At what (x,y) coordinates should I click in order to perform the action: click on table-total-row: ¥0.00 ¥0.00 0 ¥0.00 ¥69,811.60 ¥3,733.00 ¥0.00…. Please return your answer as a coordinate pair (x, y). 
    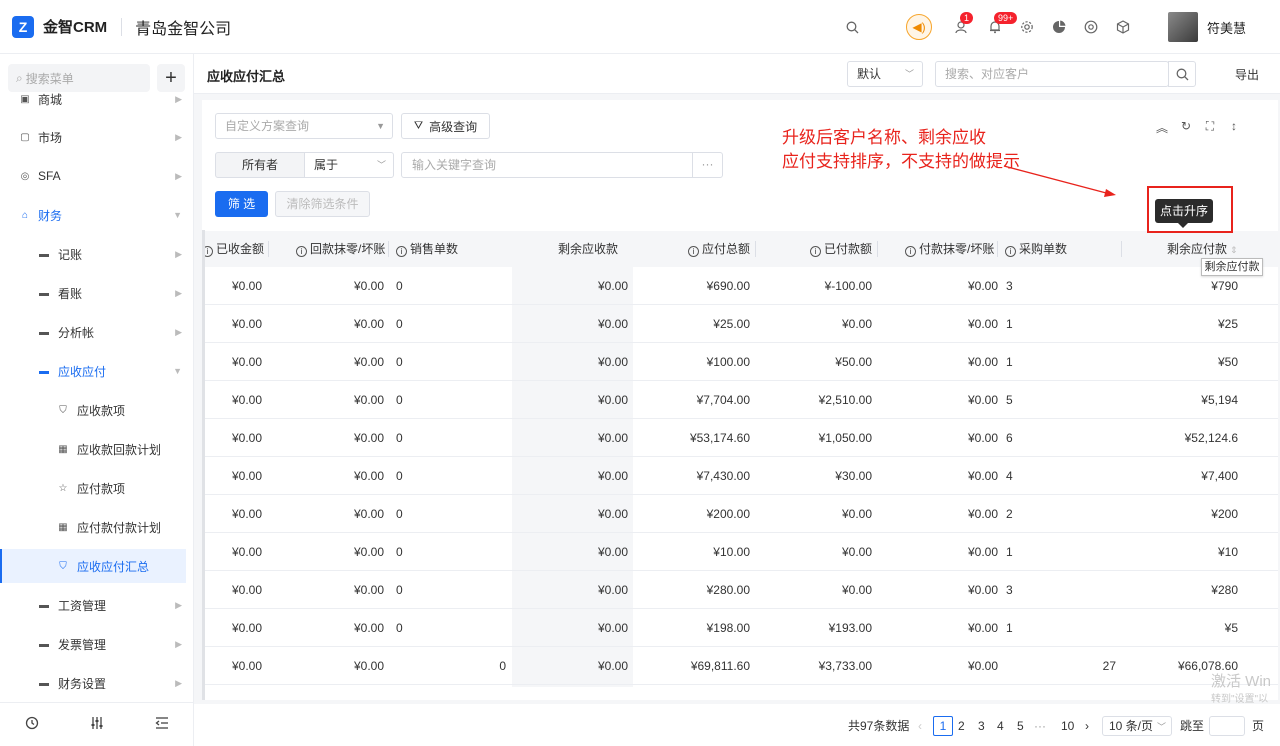
    Looking at the image, I should click on (740, 666).